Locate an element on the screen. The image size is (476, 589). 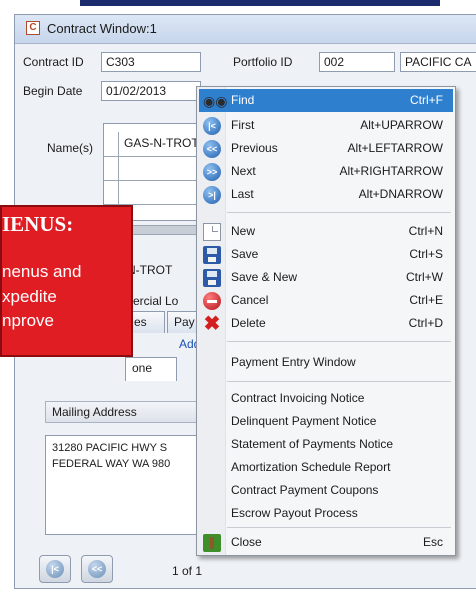
binoculars-icon: ◉◉ is located at coordinates (215, 101).